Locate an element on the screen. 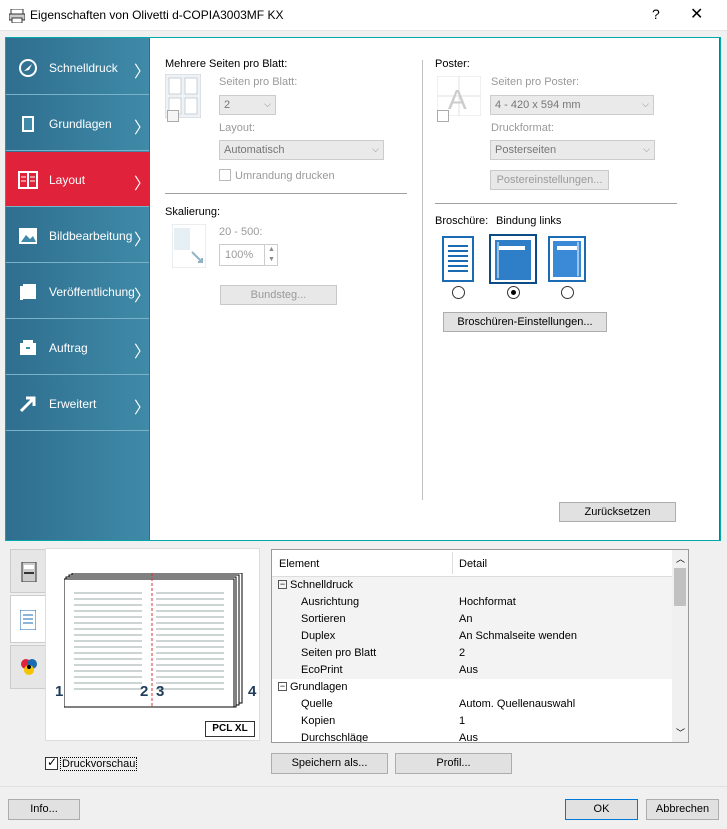 The image size is (727, 829). pages-per-sheet-select: 2 ⌵ is located at coordinates (247, 105).